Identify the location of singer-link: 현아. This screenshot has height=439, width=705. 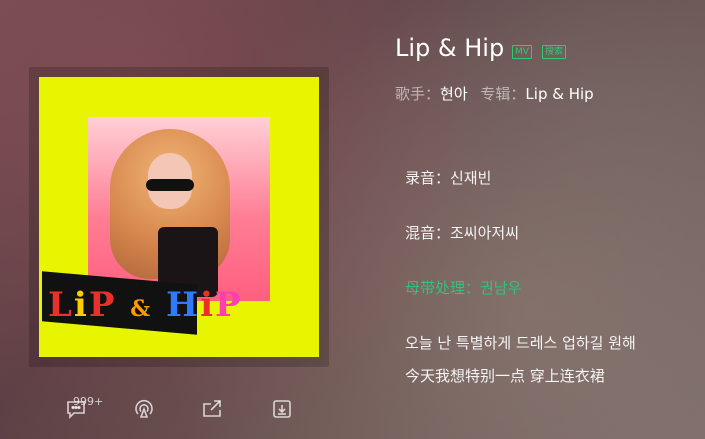
(454, 94).